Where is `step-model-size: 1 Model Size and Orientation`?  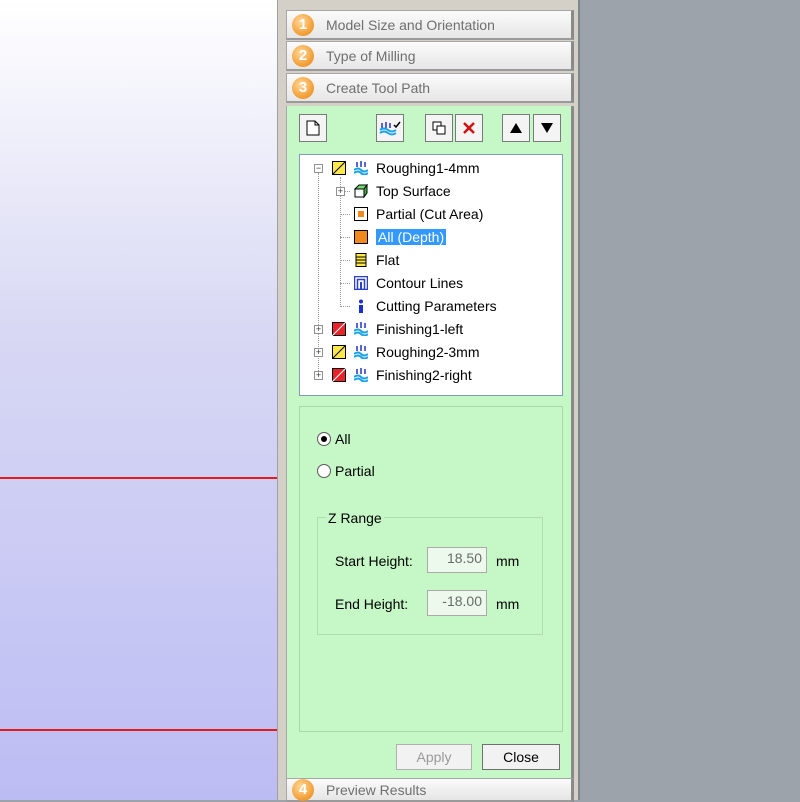
step-model-size: 1 Model Size and Orientation is located at coordinates (430, 25).